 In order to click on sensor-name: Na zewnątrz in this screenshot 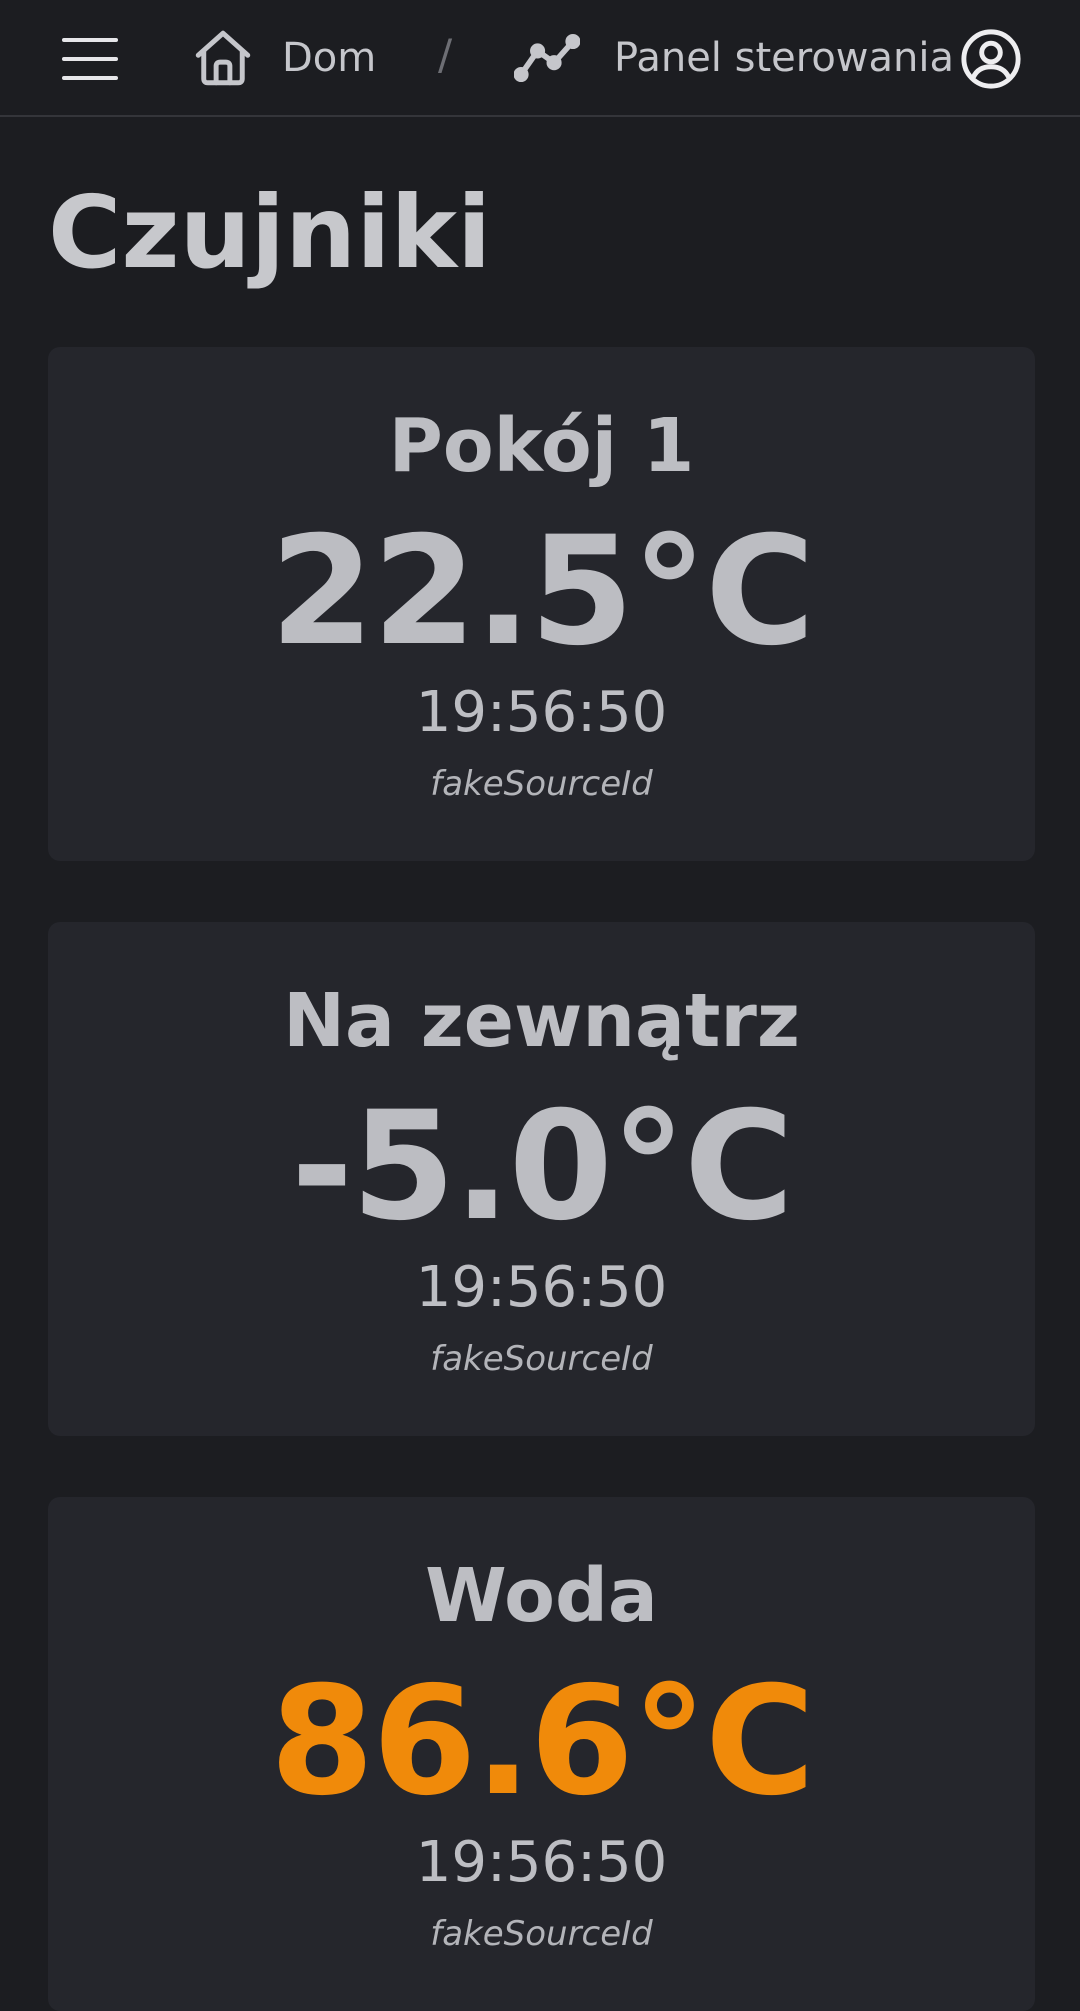, I will do `click(541, 1021)`.